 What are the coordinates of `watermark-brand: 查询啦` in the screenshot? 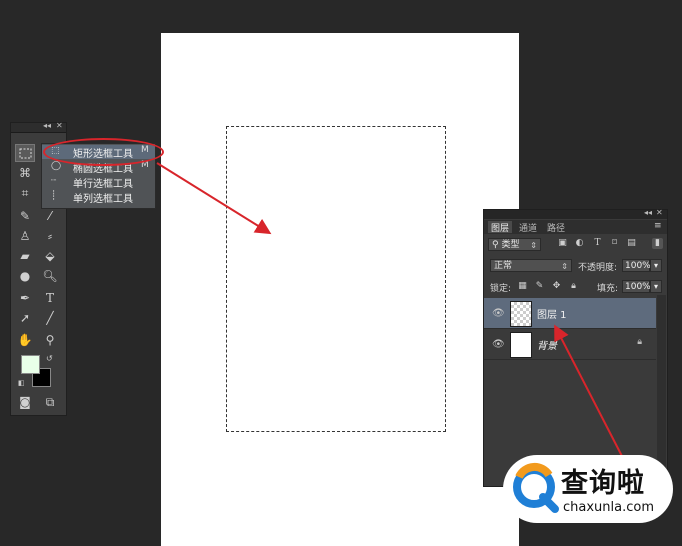 It's located at (603, 483).